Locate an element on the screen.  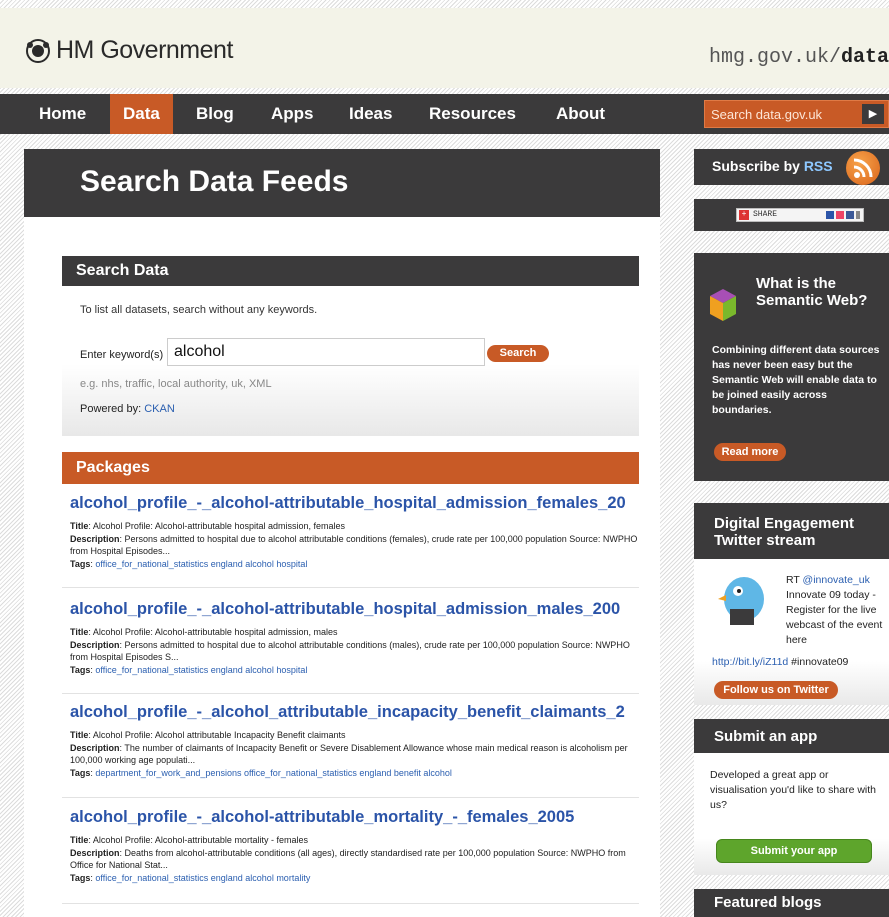
share-label: SHARE is located at coordinates (765, 214).